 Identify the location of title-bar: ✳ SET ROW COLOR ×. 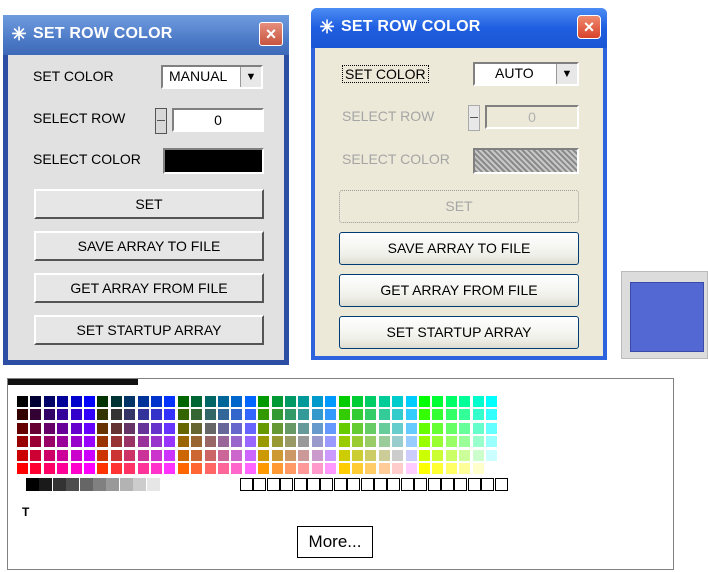
(459, 28).